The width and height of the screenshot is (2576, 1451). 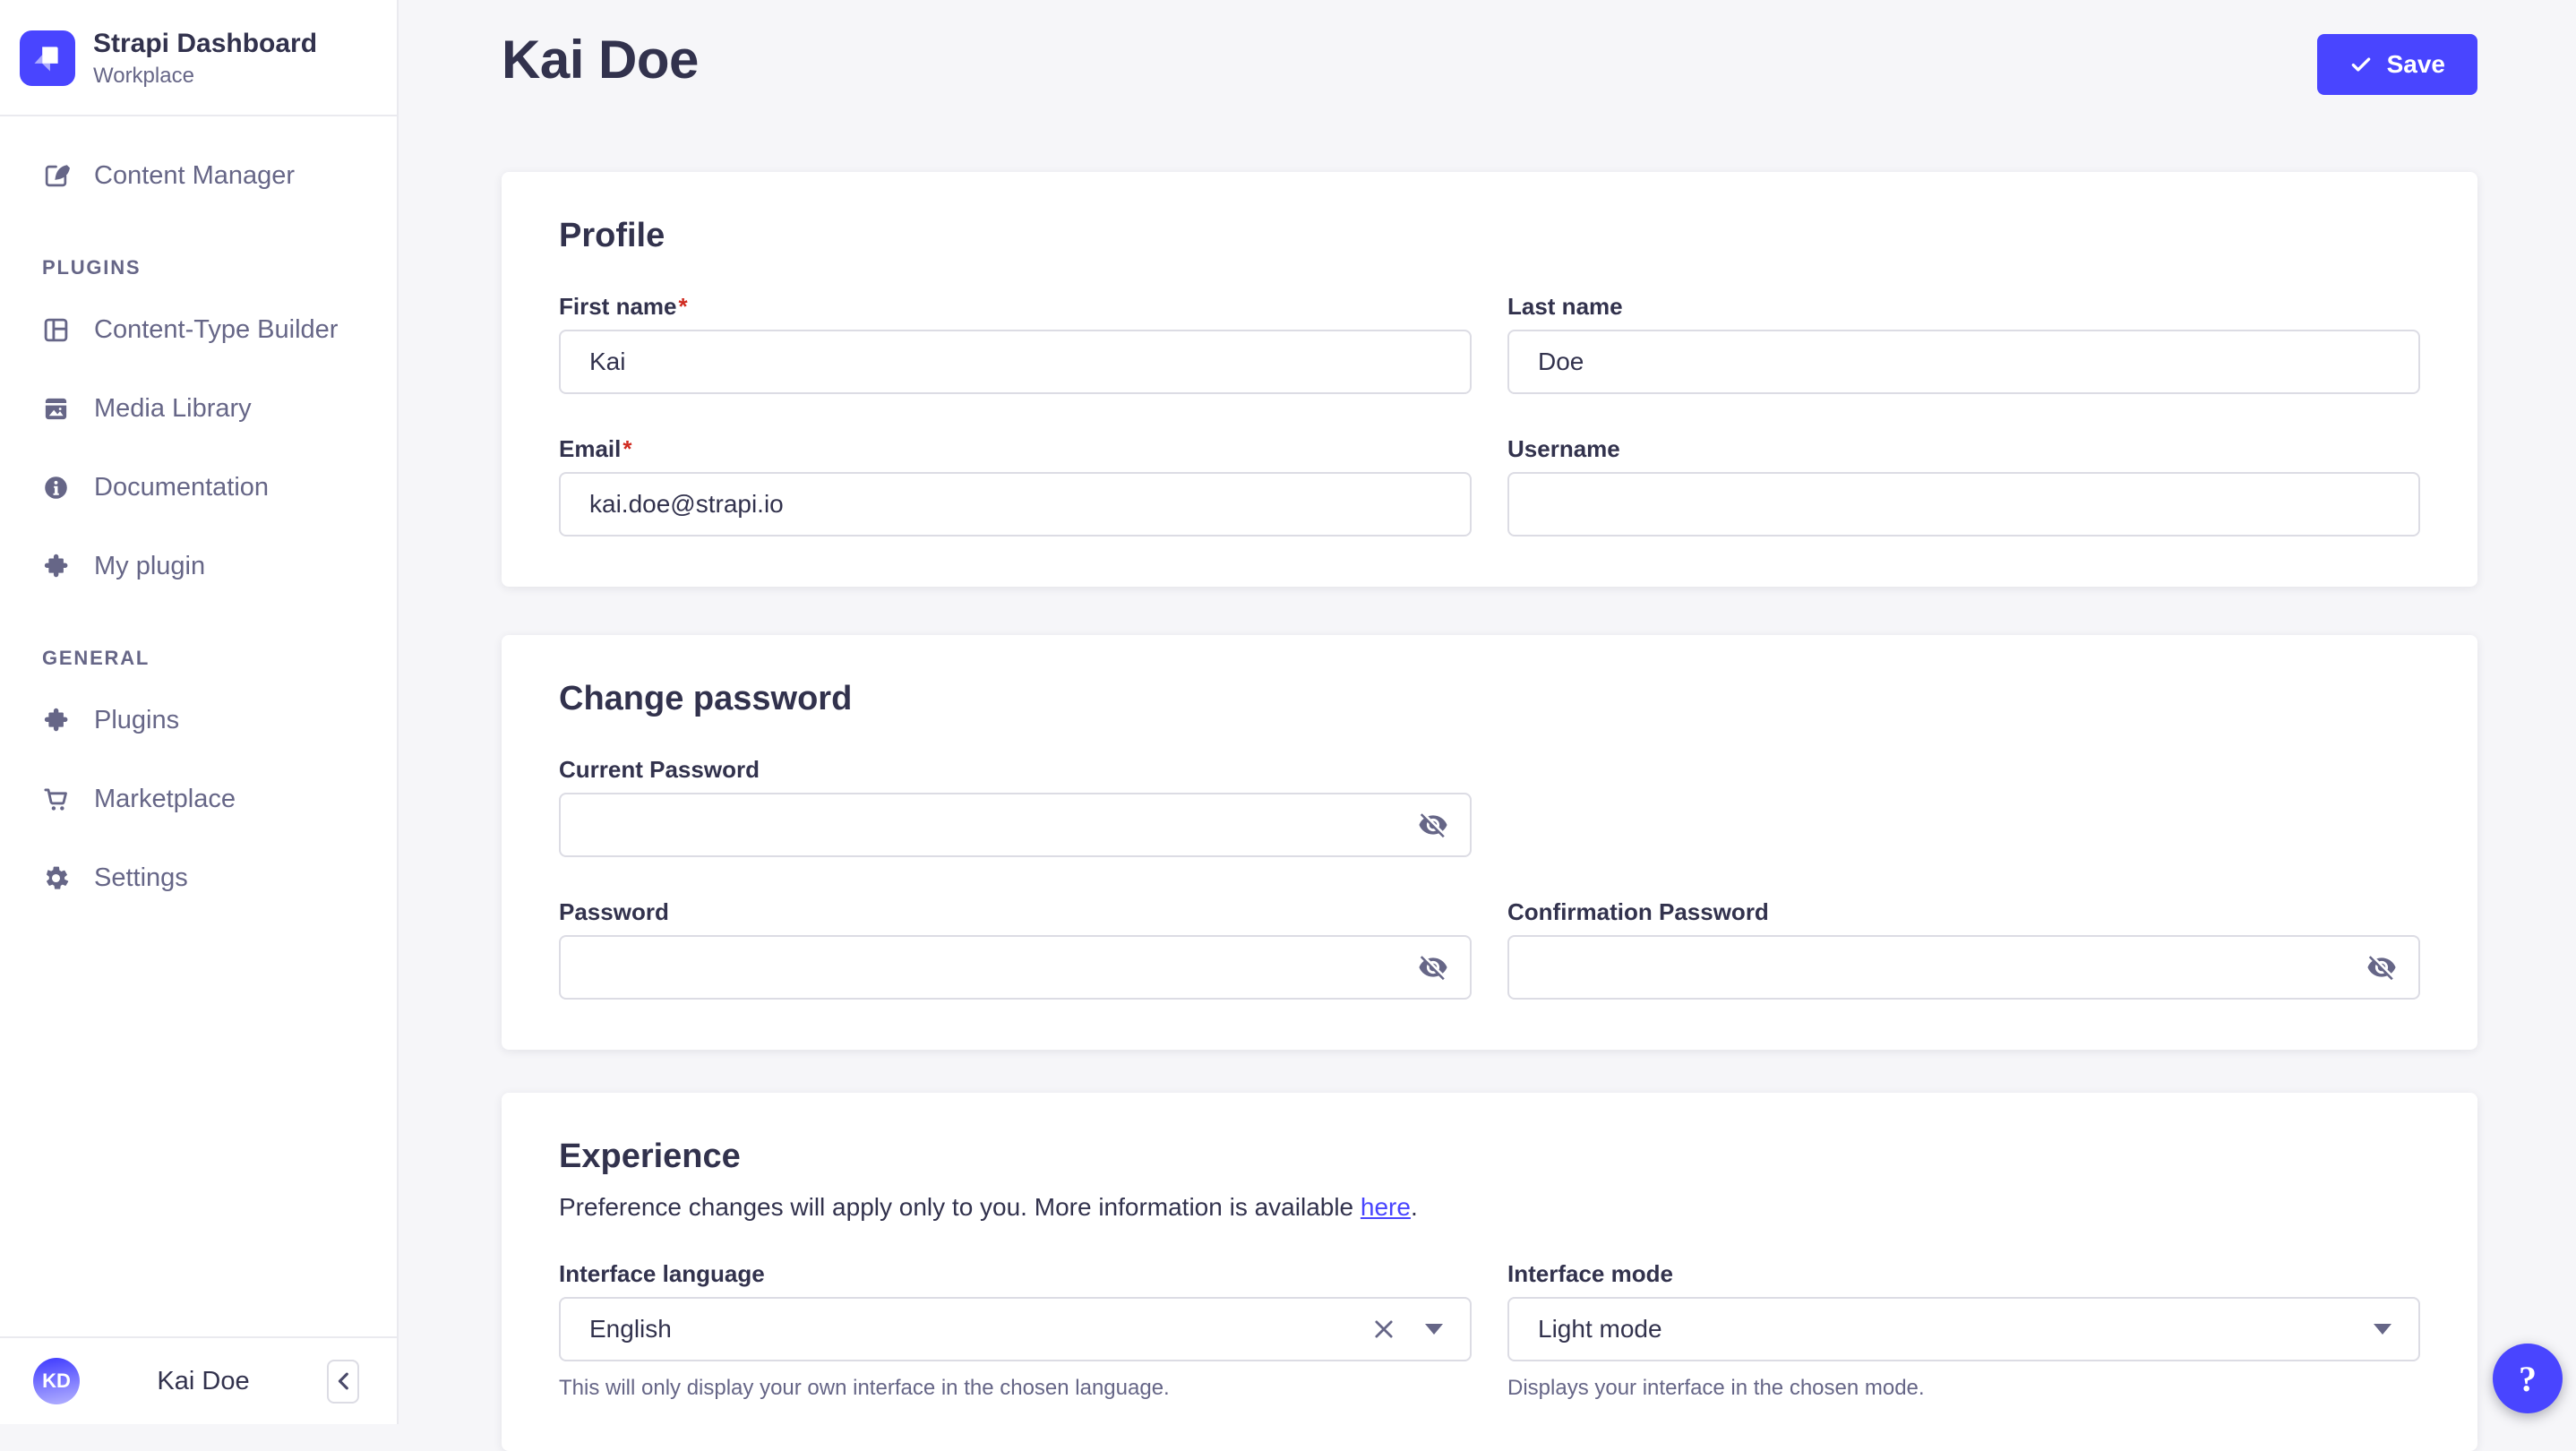 I want to click on interface-mode-select: Light mode, so click(x=1963, y=1329).